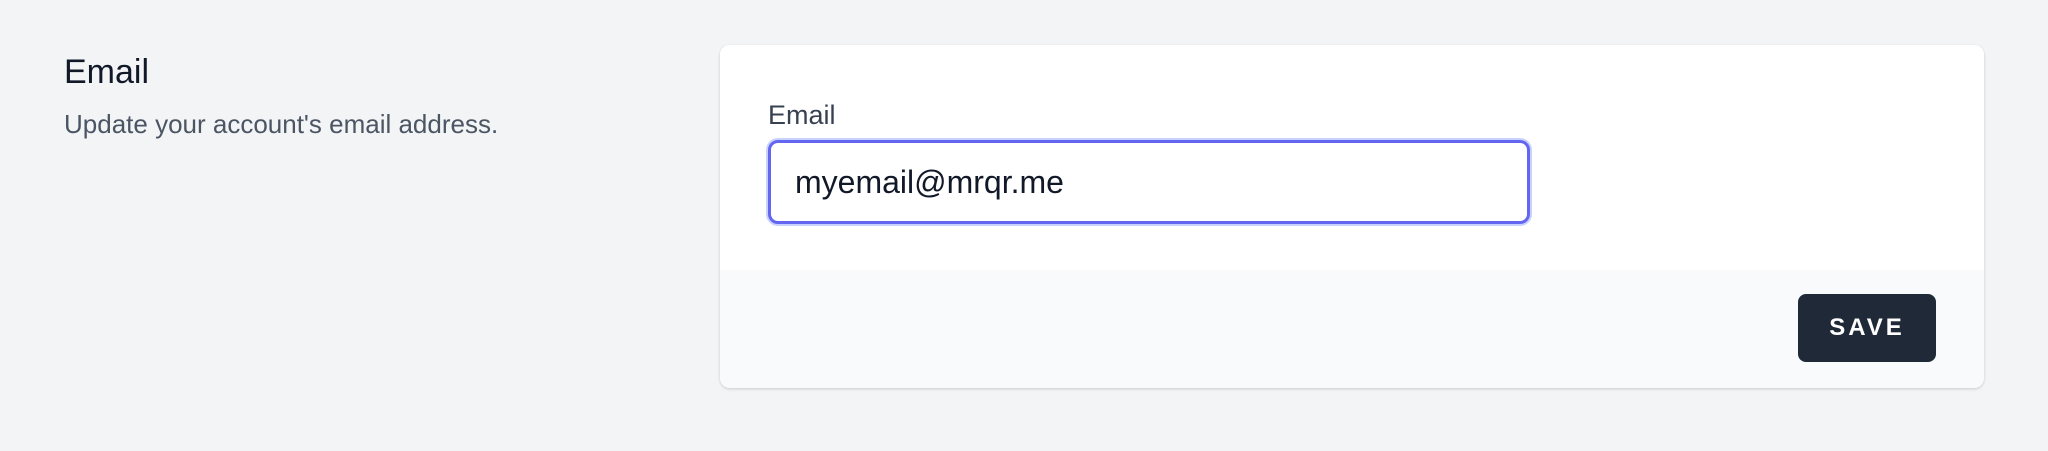 This screenshot has width=2048, height=451. What do you see at coordinates (1149, 182) in the screenshot?
I see `email-input` at bounding box center [1149, 182].